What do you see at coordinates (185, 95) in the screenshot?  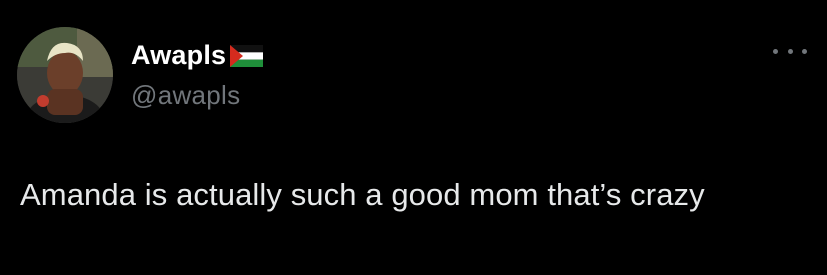 I see `user-handle: @awapls` at bounding box center [185, 95].